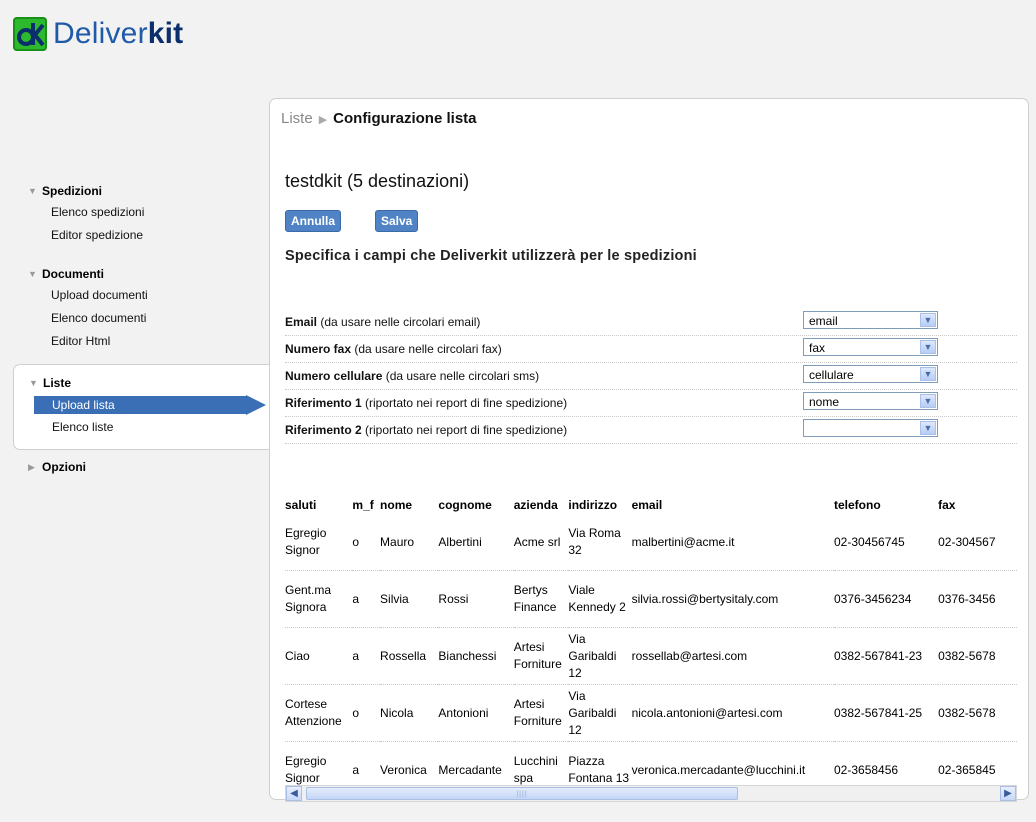 The width and height of the screenshot is (1036, 822). Describe the element at coordinates (600, 542) in the screenshot. I see `table-cell: Via Roma 32` at that location.